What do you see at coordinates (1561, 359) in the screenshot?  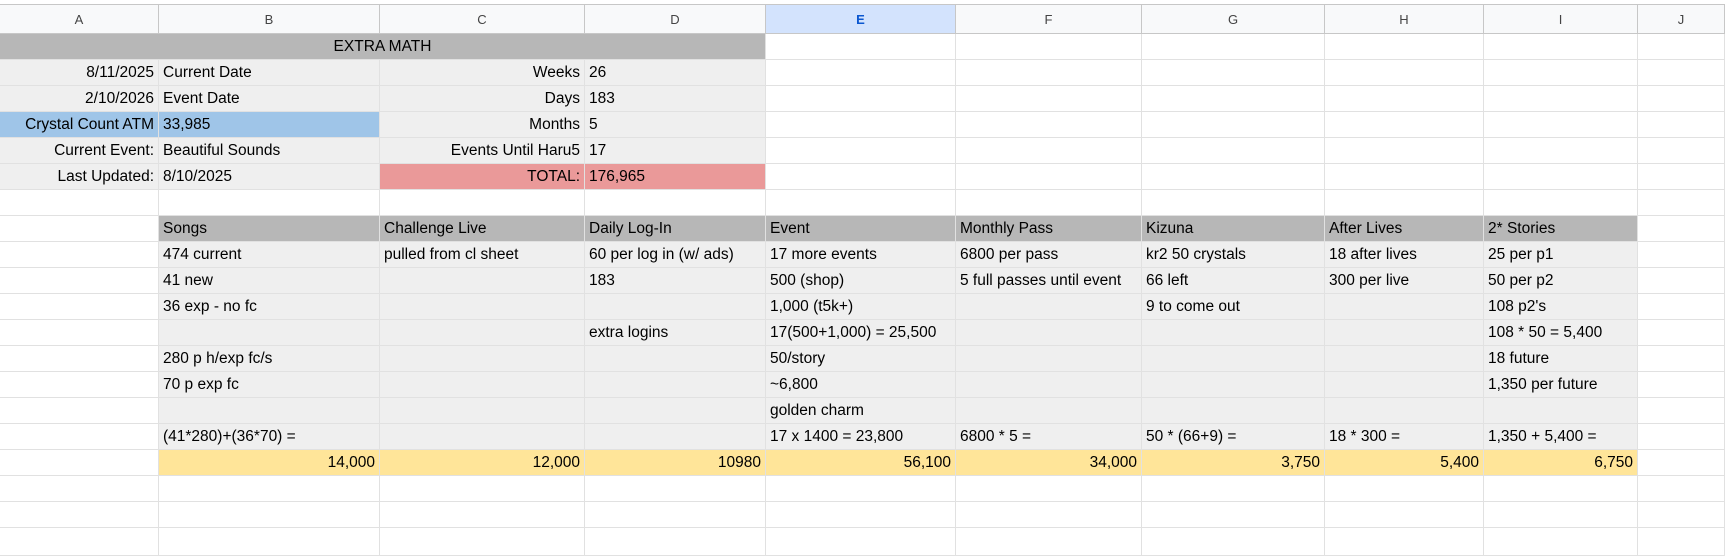 I see `table-cell: 18 future` at bounding box center [1561, 359].